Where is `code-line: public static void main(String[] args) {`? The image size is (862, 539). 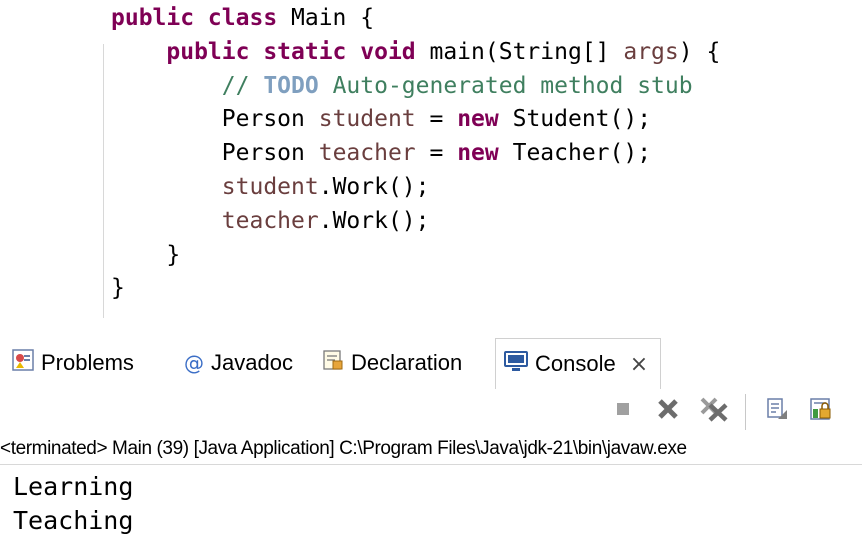
code-line: public static void main(String[] args) { is located at coordinates (415, 52).